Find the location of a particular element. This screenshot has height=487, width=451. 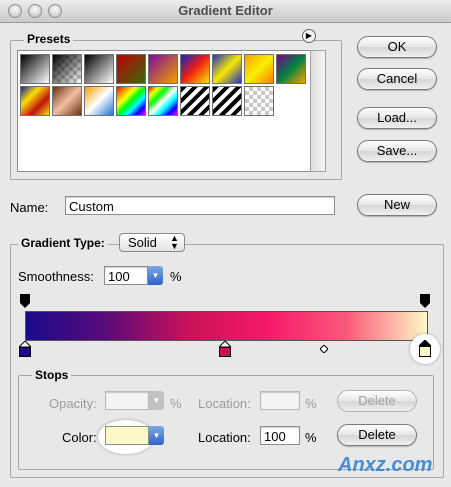

location-input-top is located at coordinates (280, 400).